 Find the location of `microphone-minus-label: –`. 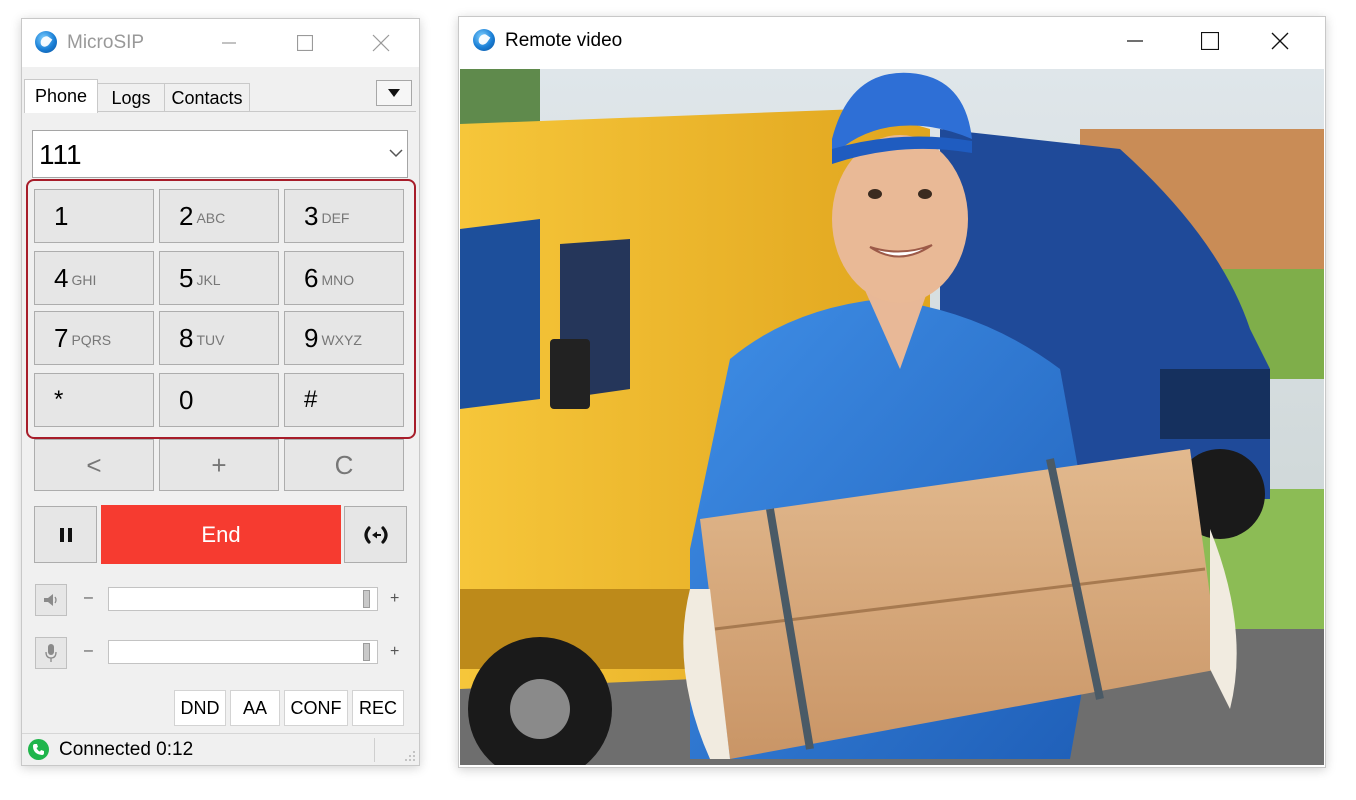

microphone-minus-label: – is located at coordinates (88, 650).